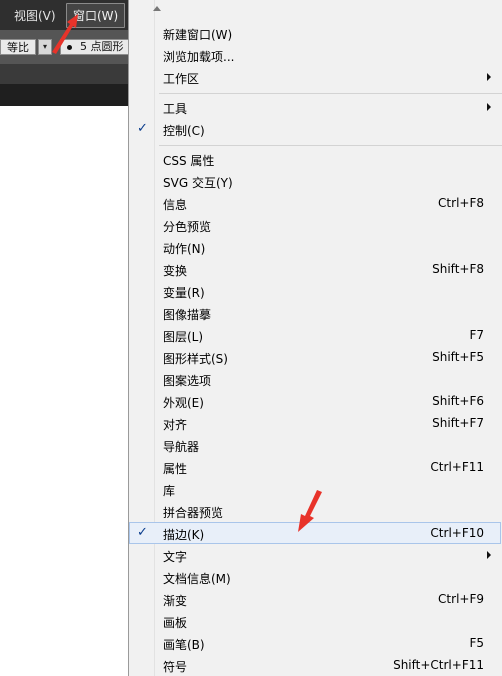 The width and height of the screenshot is (502, 676). Describe the element at coordinates (175, 469) in the screenshot. I see `menu-item-label: 属性` at that location.